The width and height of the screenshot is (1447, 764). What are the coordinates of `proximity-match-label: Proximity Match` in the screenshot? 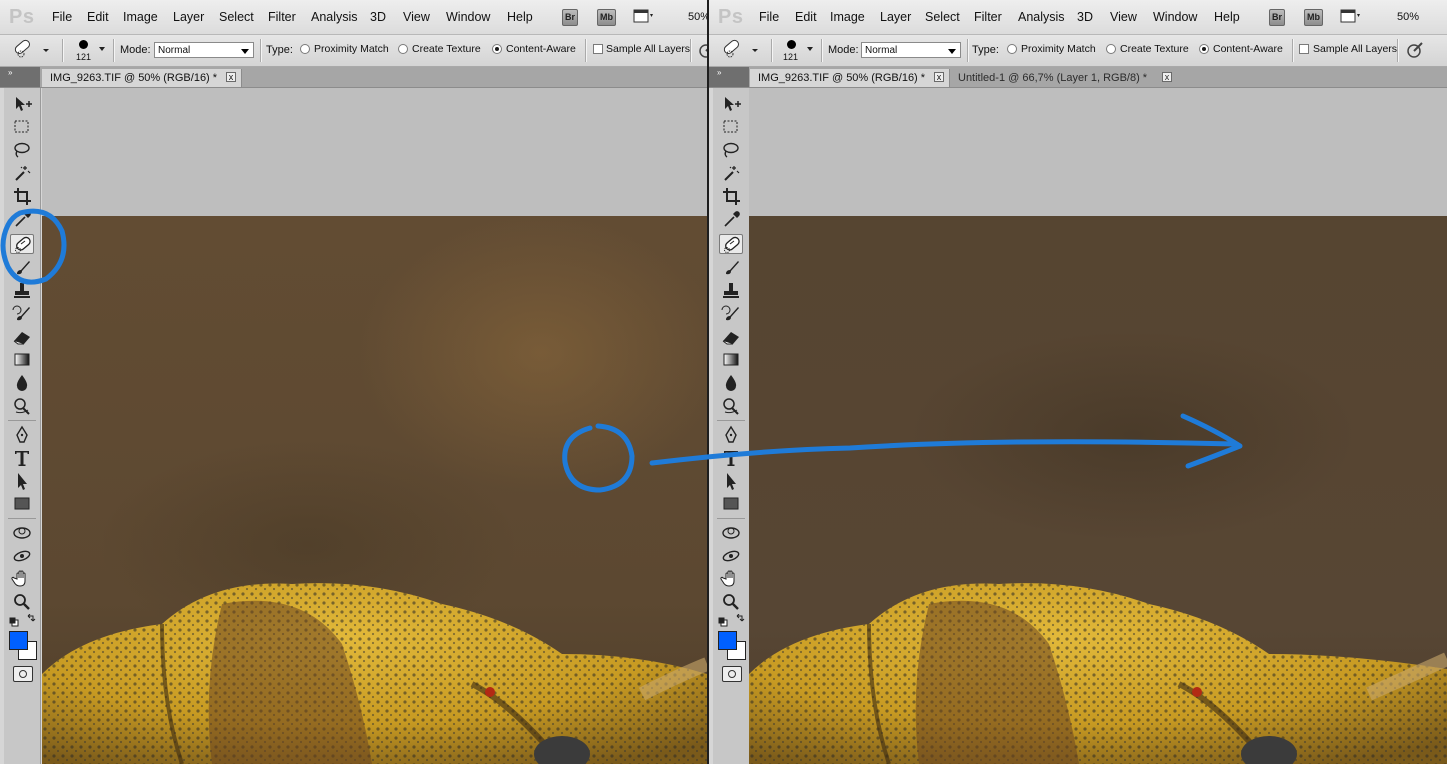 It's located at (351, 49).